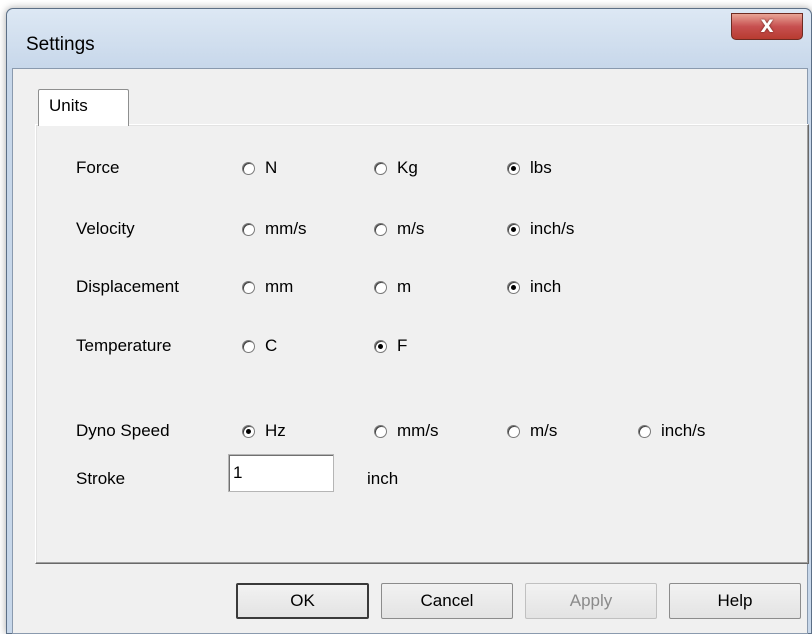  What do you see at coordinates (407, 167) in the screenshot?
I see `radio-label: Kg` at bounding box center [407, 167].